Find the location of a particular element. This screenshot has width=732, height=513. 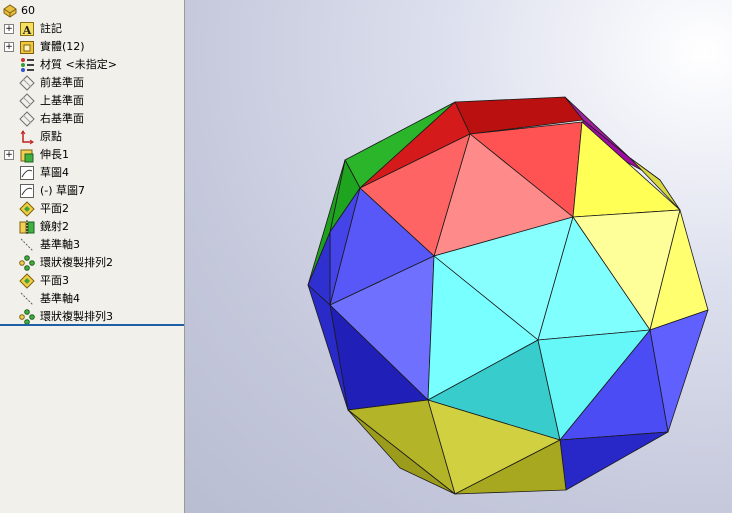

tree-item-axis3: 基準軸3 is located at coordinates (92, 245).